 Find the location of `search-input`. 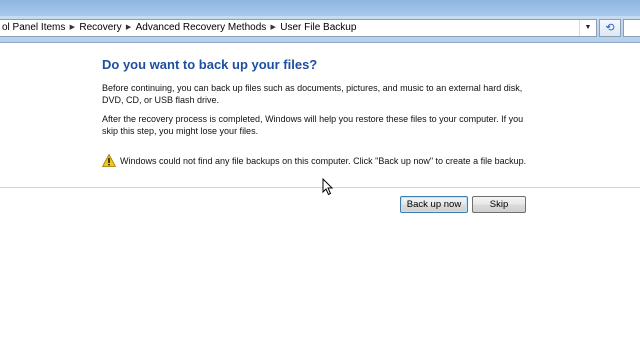

search-input is located at coordinates (631, 28).